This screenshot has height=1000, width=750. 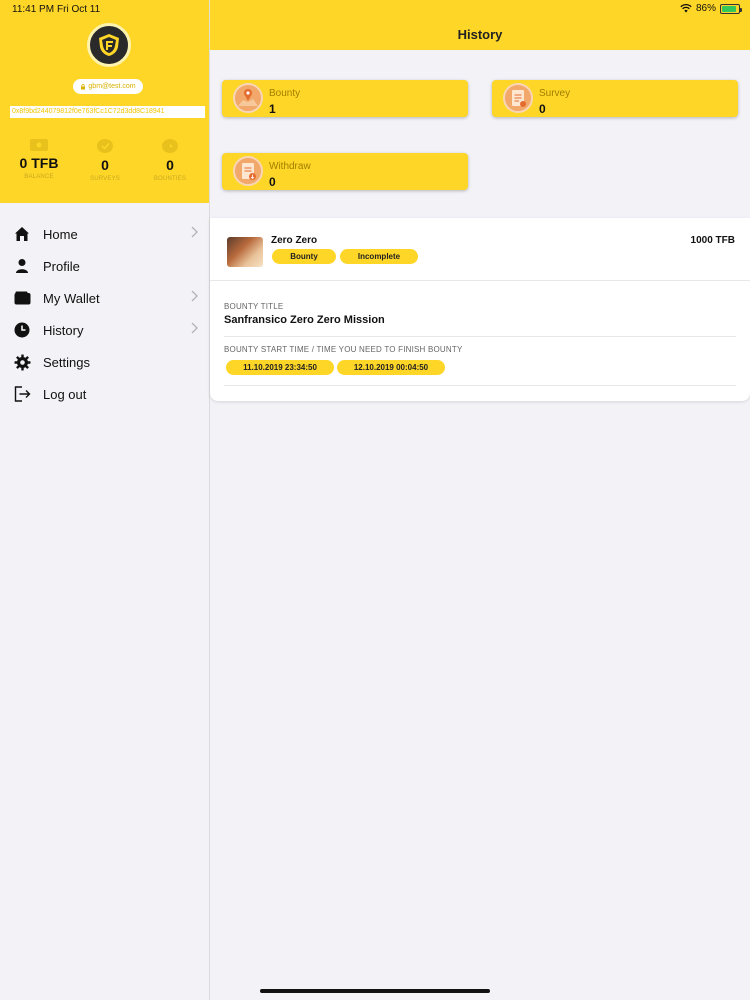 I want to click on sidebar-item-settings: Settings, so click(x=105, y=362).